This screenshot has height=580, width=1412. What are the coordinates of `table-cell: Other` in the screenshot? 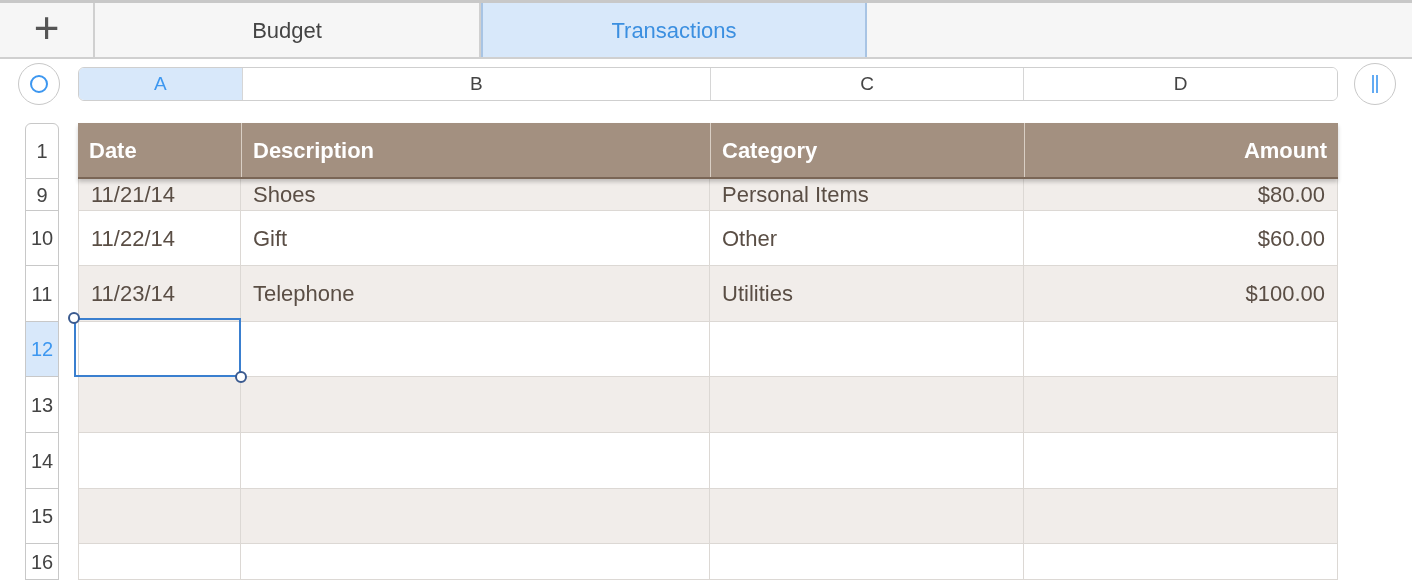 It's located at (867, 238).